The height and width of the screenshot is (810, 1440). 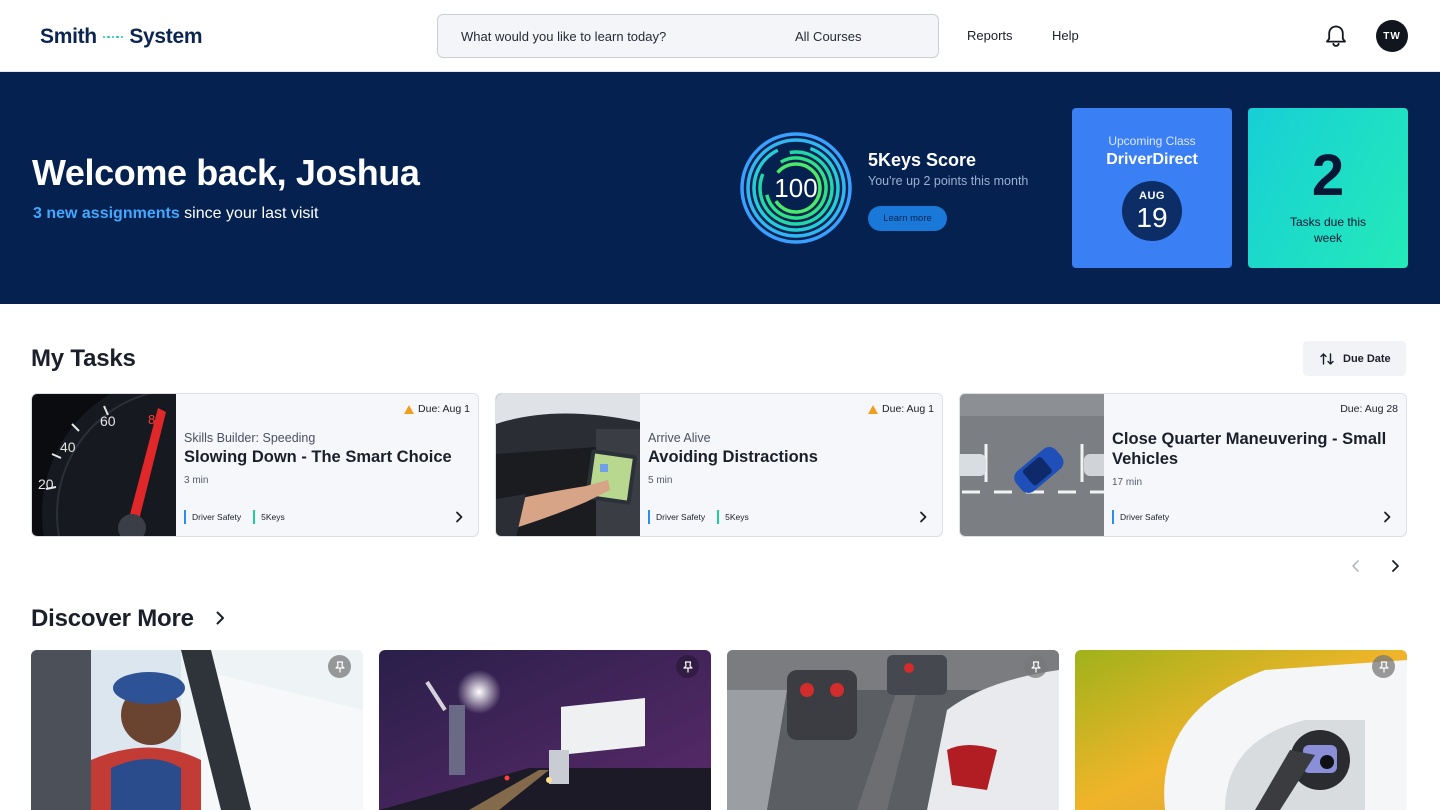 I want to click on assignments-summary: 3 new assignments since your last visit, so click(x=175, y=214).